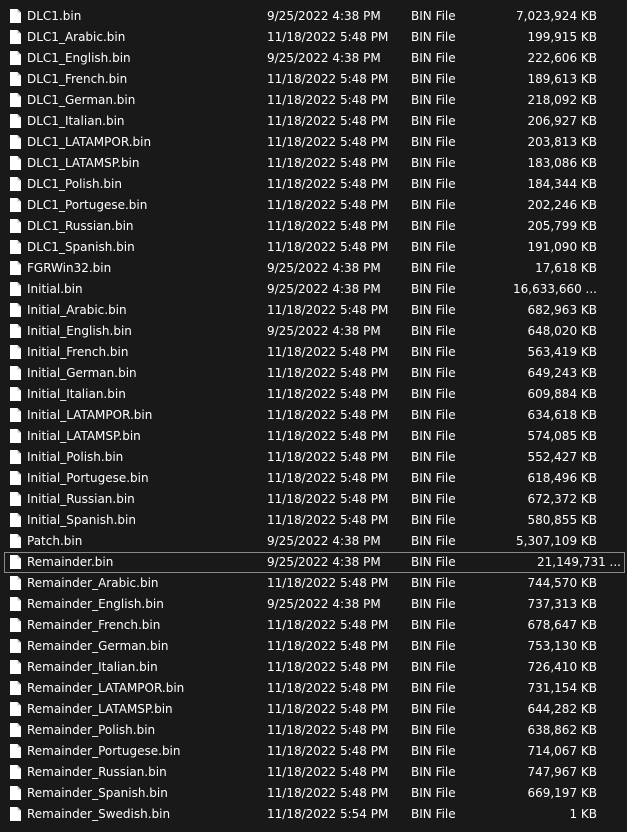  I want to click on file-name: Patch.bin, so click(55, 541).